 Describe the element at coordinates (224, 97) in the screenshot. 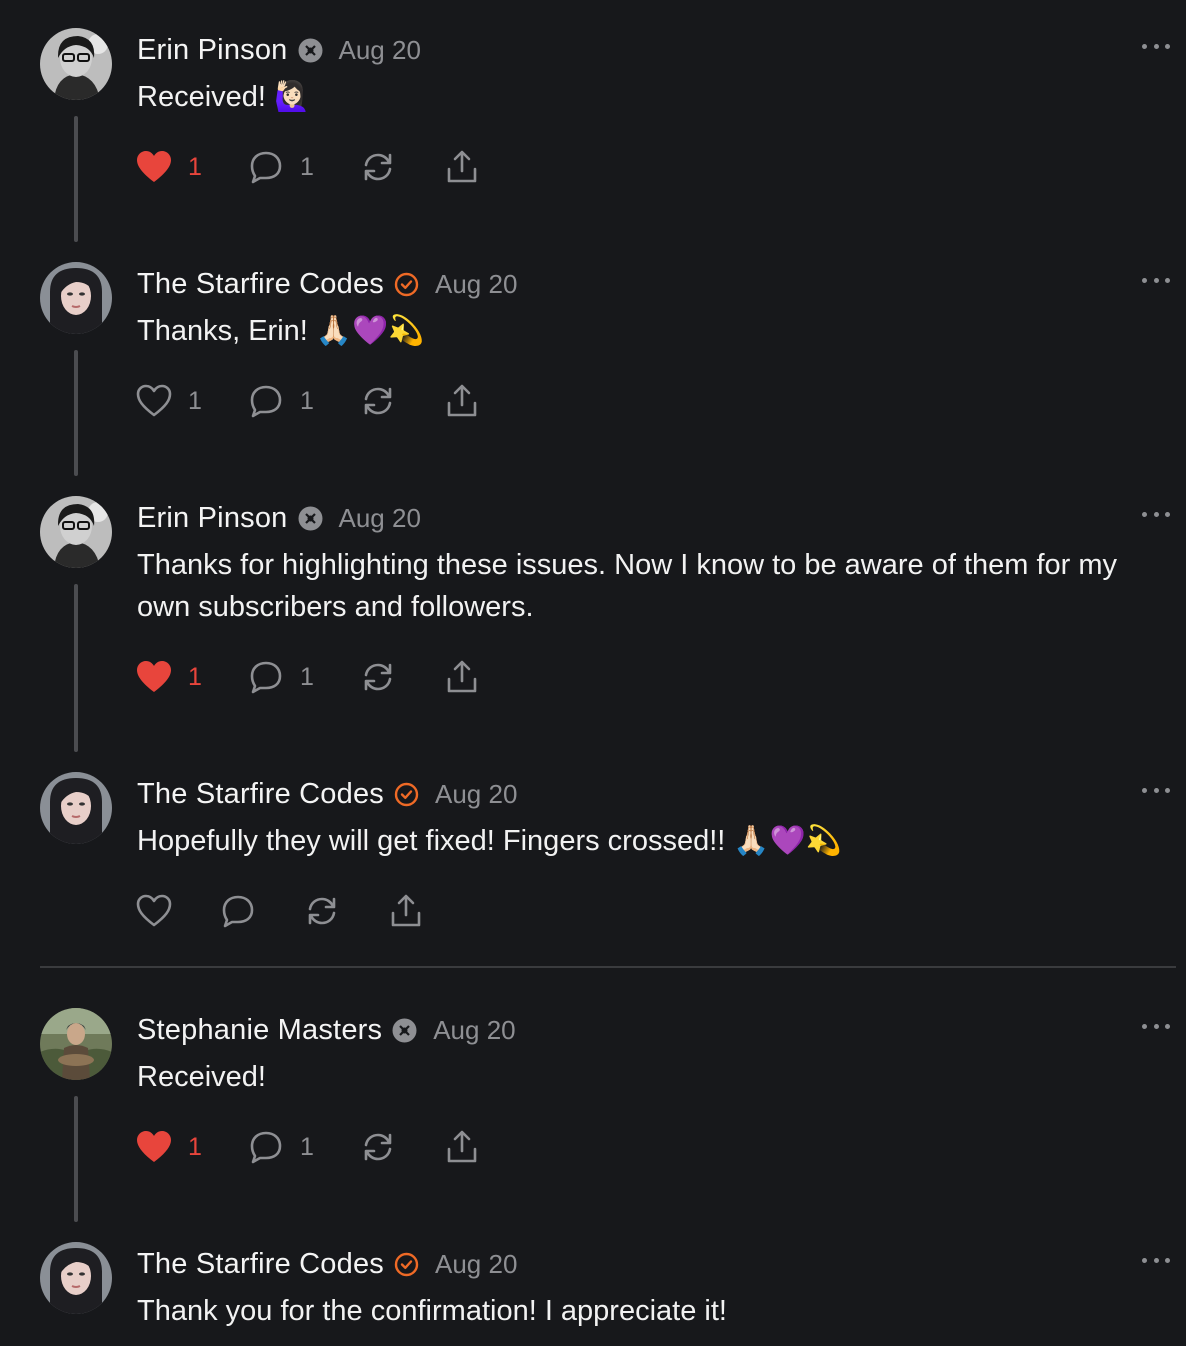

I see `comment-text: Received! 🙋🏻‍♀️` at that location.